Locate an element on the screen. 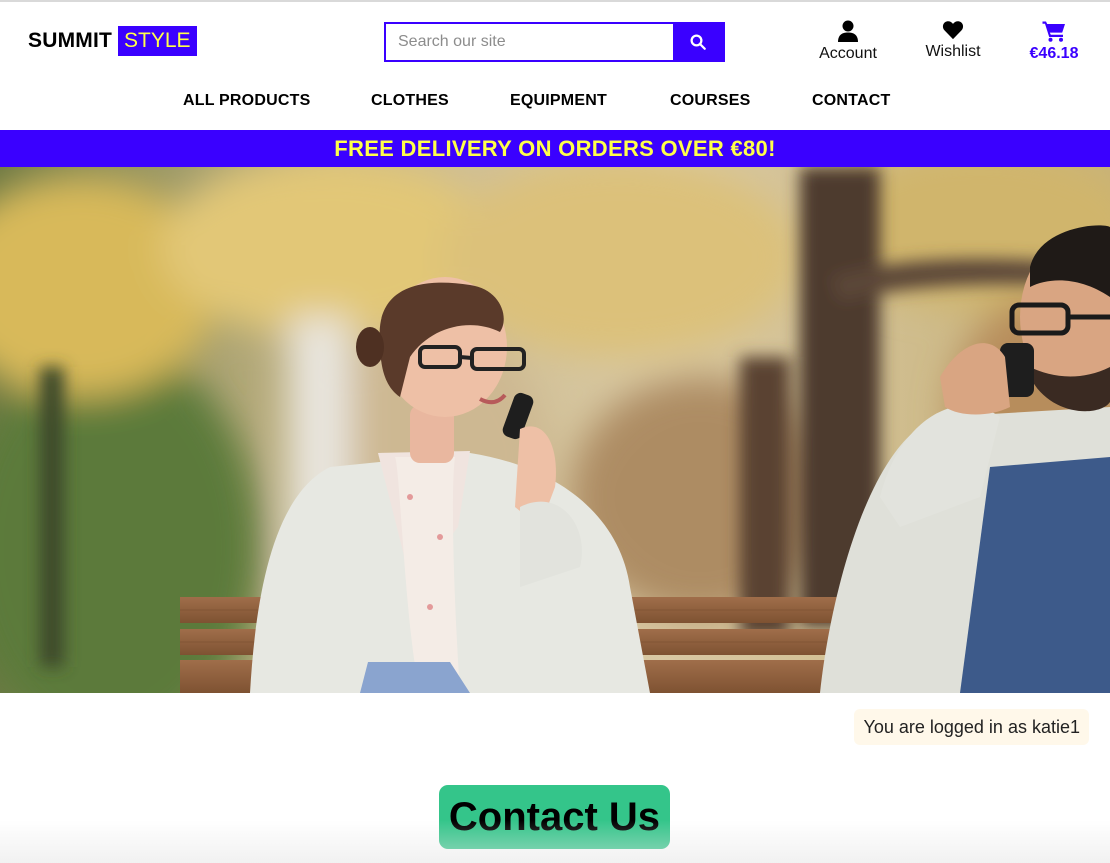 This screenshot has width=1110, height=863. search-form is located at coordinates (554, 42).